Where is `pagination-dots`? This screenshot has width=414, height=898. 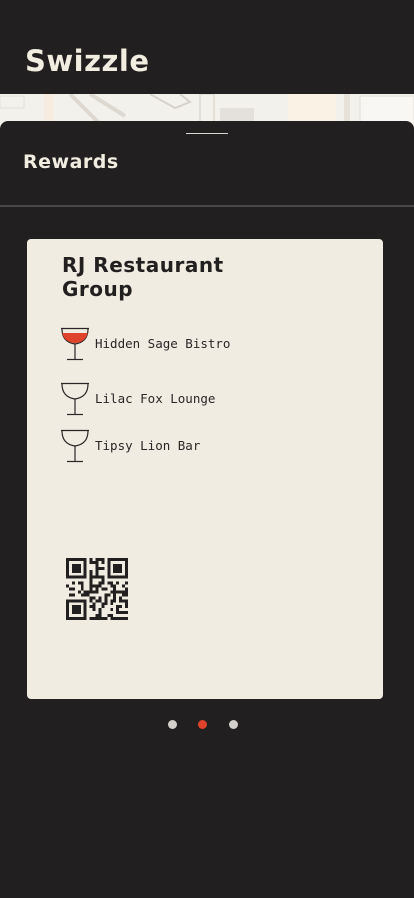
pagination-dots is located at coordinates (207, 724).